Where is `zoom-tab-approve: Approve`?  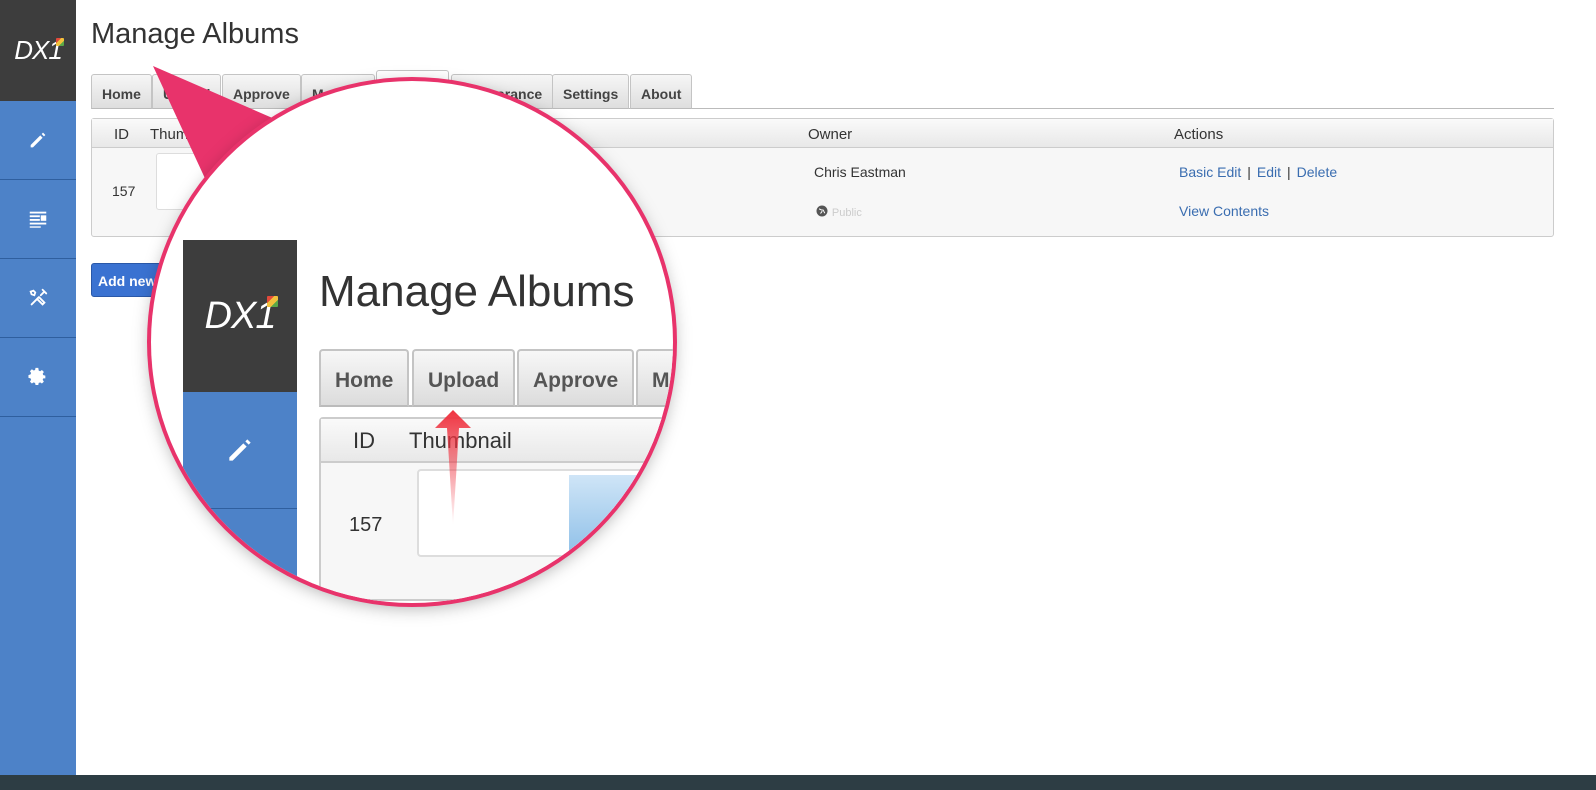
zoom-tab-approve: Approve is located at coordinates (576, 378).